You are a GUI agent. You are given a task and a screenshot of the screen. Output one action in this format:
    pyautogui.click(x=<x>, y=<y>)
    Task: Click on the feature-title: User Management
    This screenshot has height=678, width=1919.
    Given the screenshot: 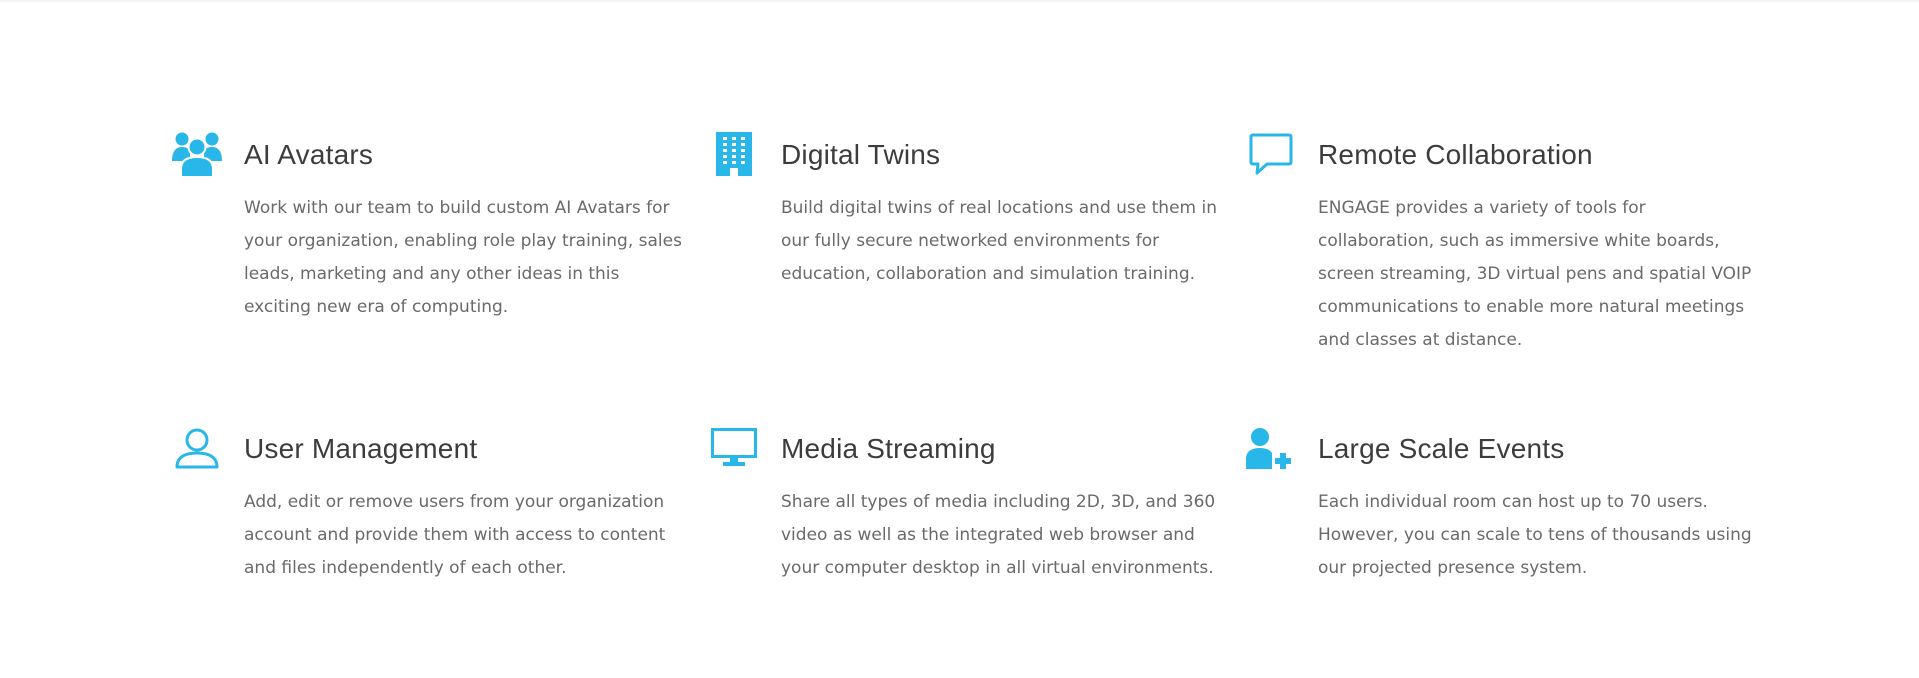 What is the action you would take?
    pyautogui.click(x=361, y=448)
    